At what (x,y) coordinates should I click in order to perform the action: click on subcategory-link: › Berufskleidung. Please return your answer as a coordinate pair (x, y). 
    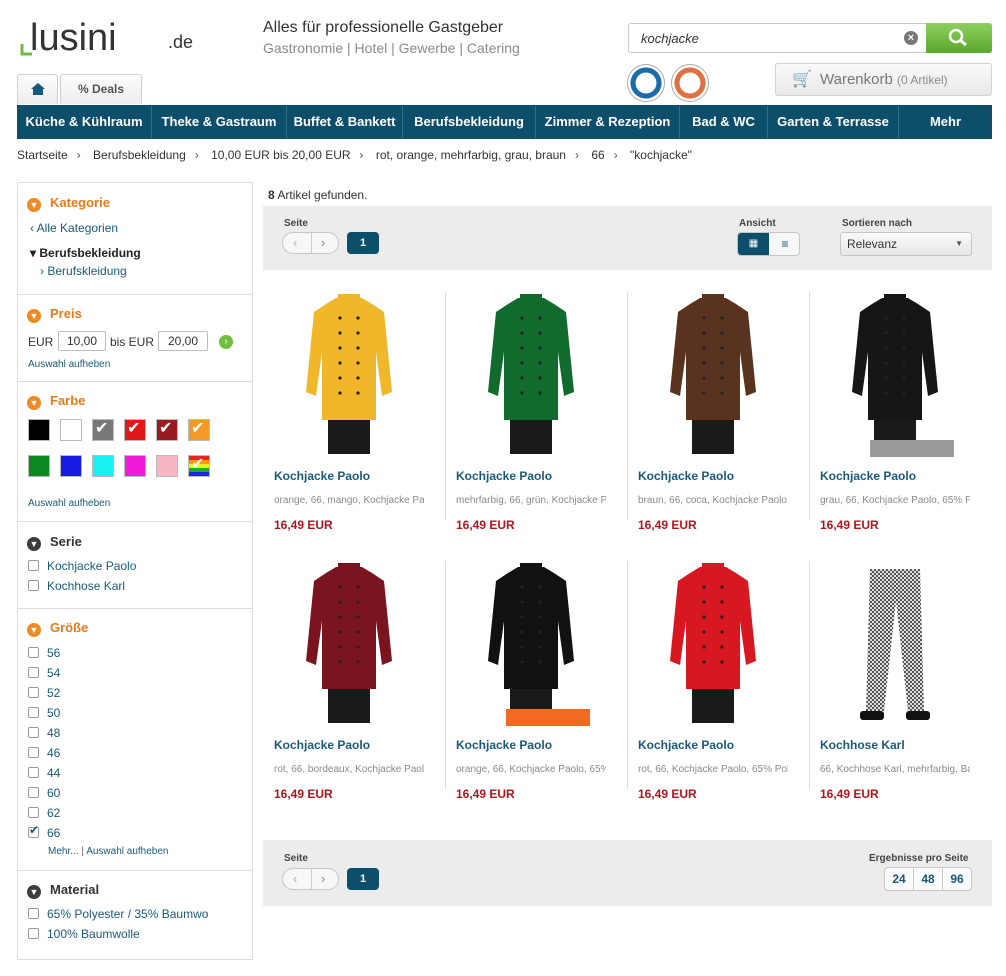
    Looking at the image, I should click on (83, 271).